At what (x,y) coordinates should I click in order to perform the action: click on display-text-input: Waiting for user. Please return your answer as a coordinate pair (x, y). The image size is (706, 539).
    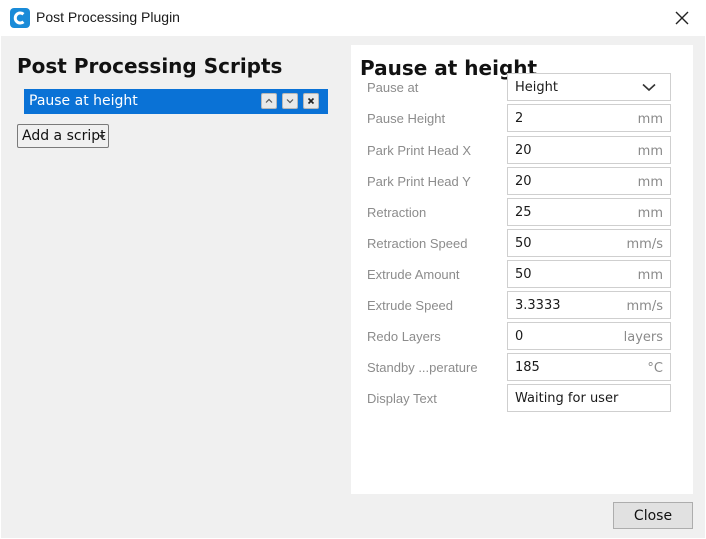
    Looking at the image, I should click on (589, 398).